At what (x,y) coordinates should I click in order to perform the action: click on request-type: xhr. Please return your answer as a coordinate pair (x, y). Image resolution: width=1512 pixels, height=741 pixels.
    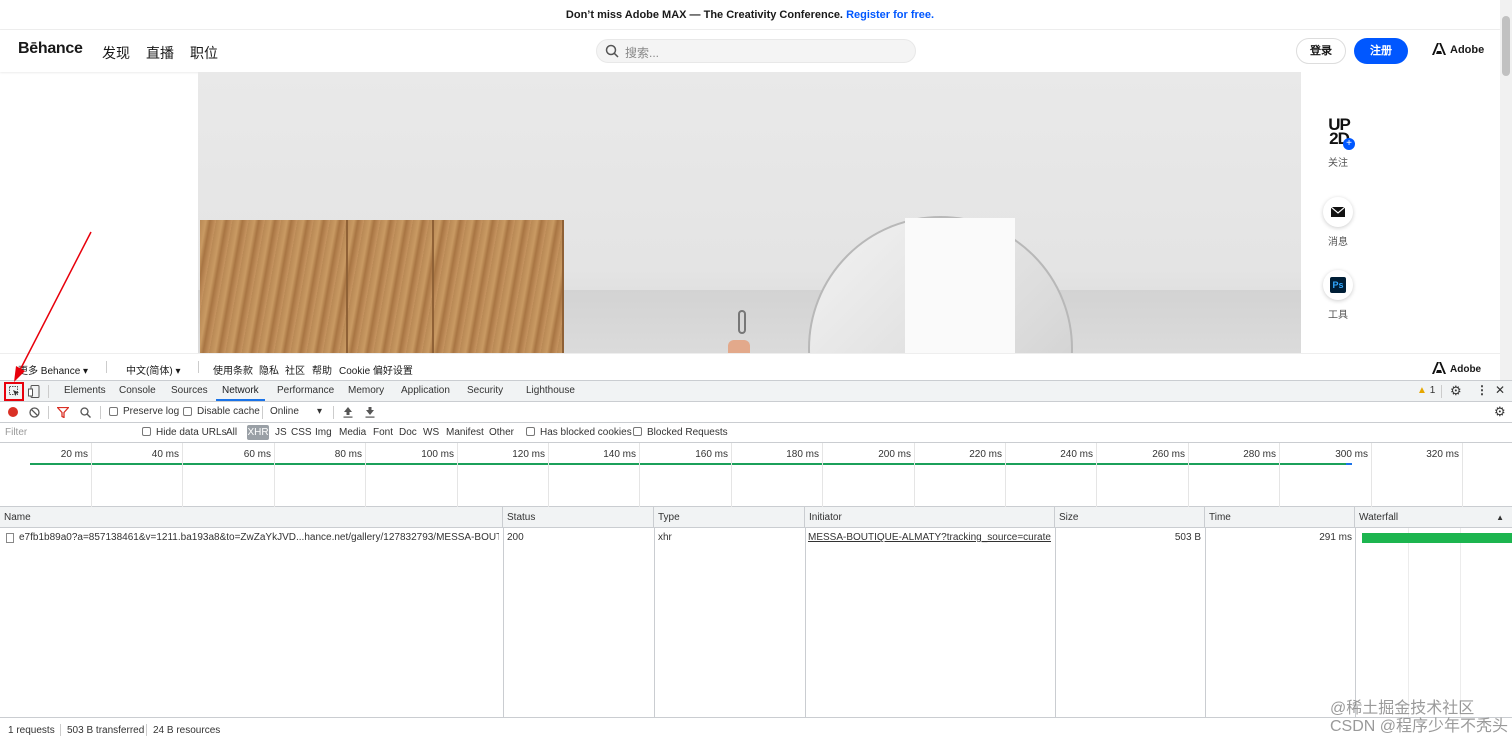
    Looking at the image, I should click on (665, 537).